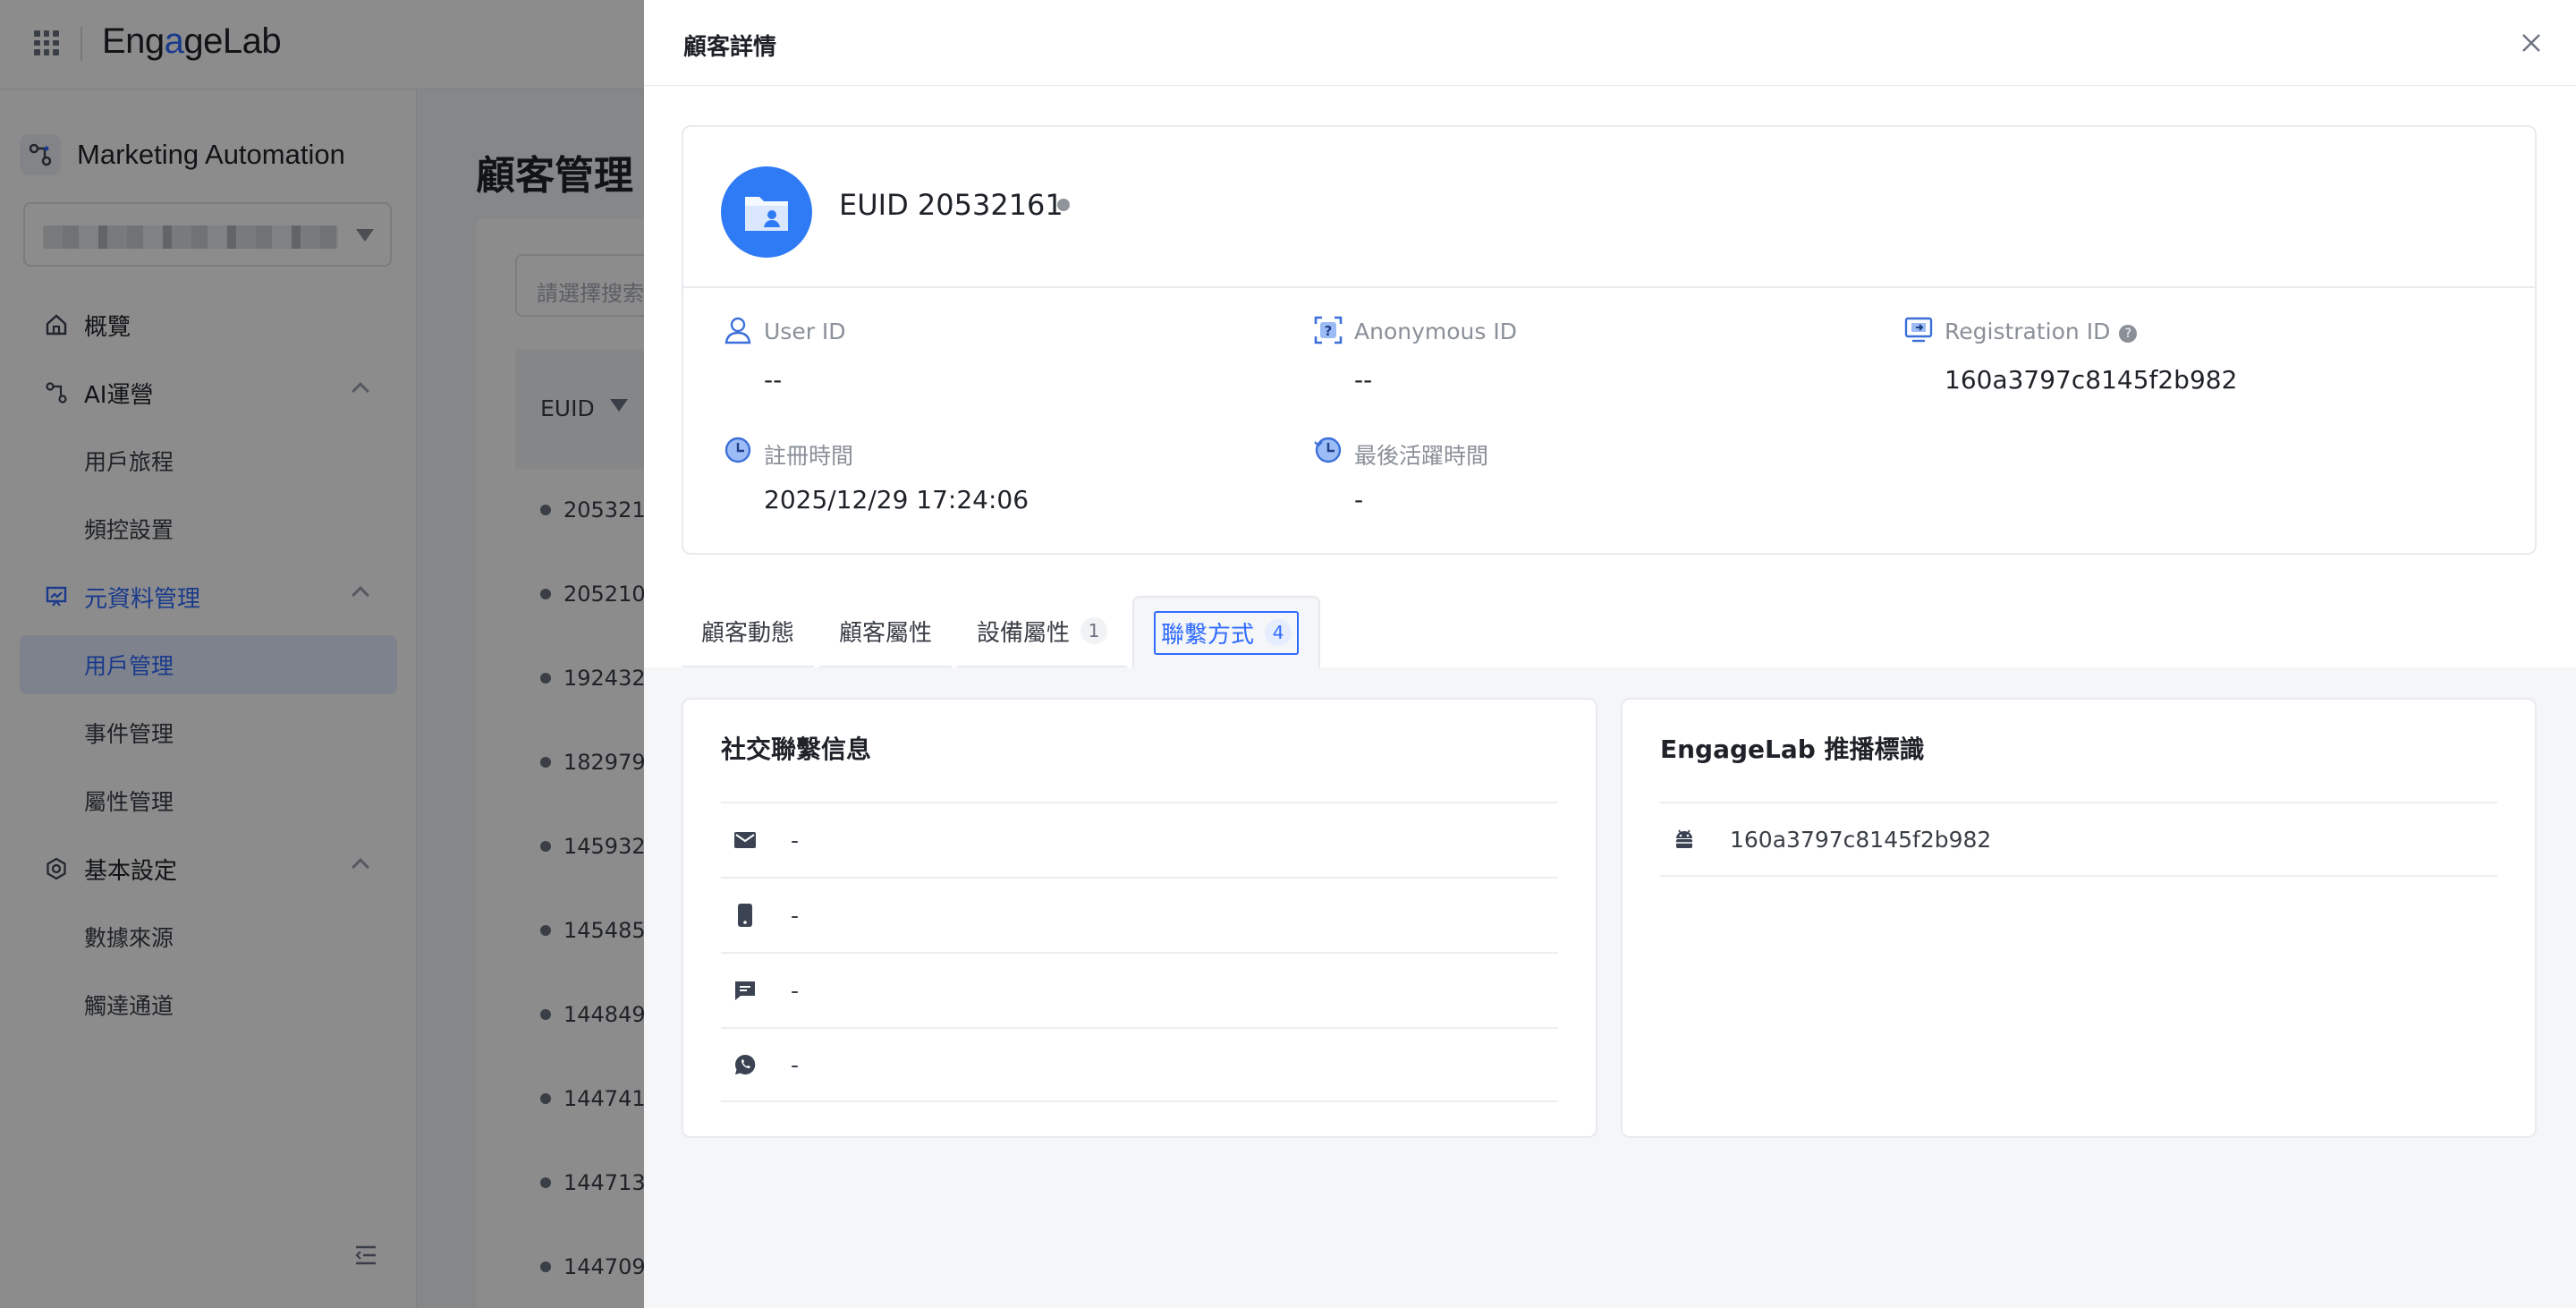 This screenshot has height=1308, width=2576. I want to click on push-identifier-panel: EngageLab 推播標識 160a3797c8145f2b982, so click(2079, 918).